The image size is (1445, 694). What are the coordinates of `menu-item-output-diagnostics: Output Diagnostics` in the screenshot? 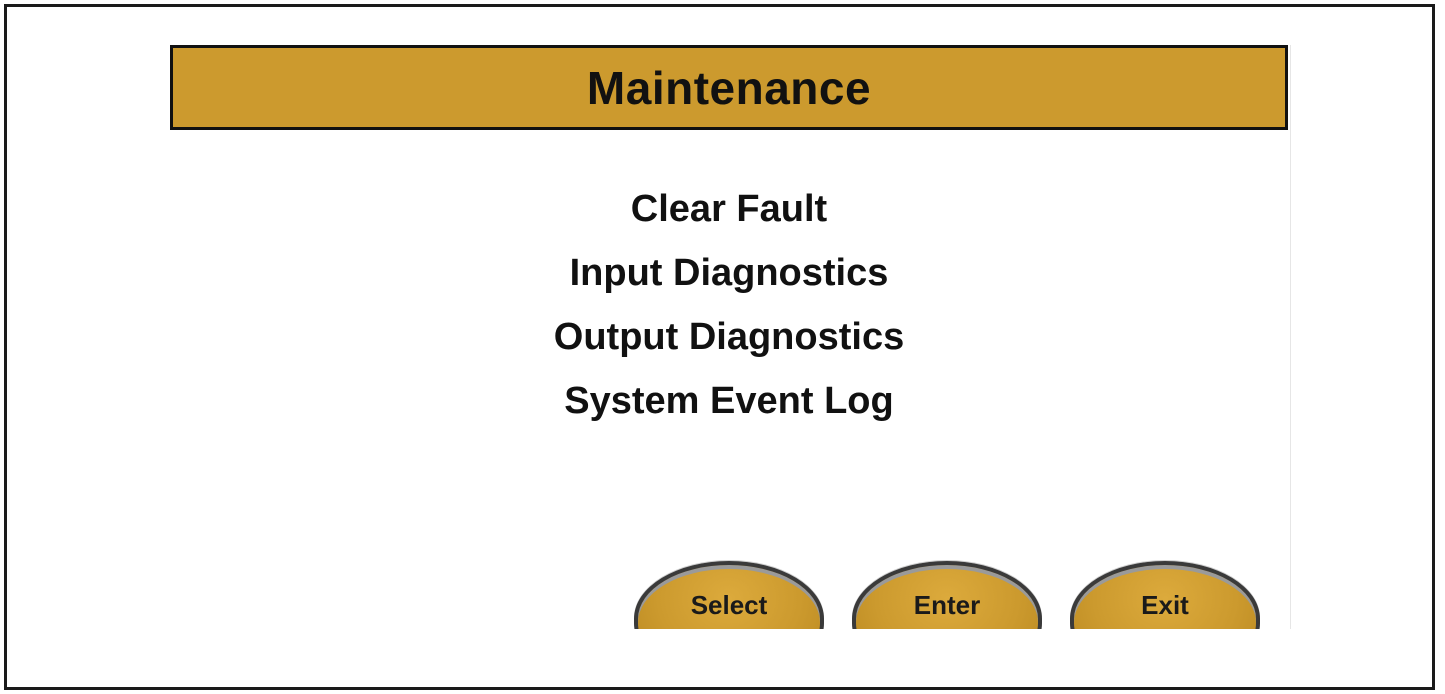 It's located at (729, 337).